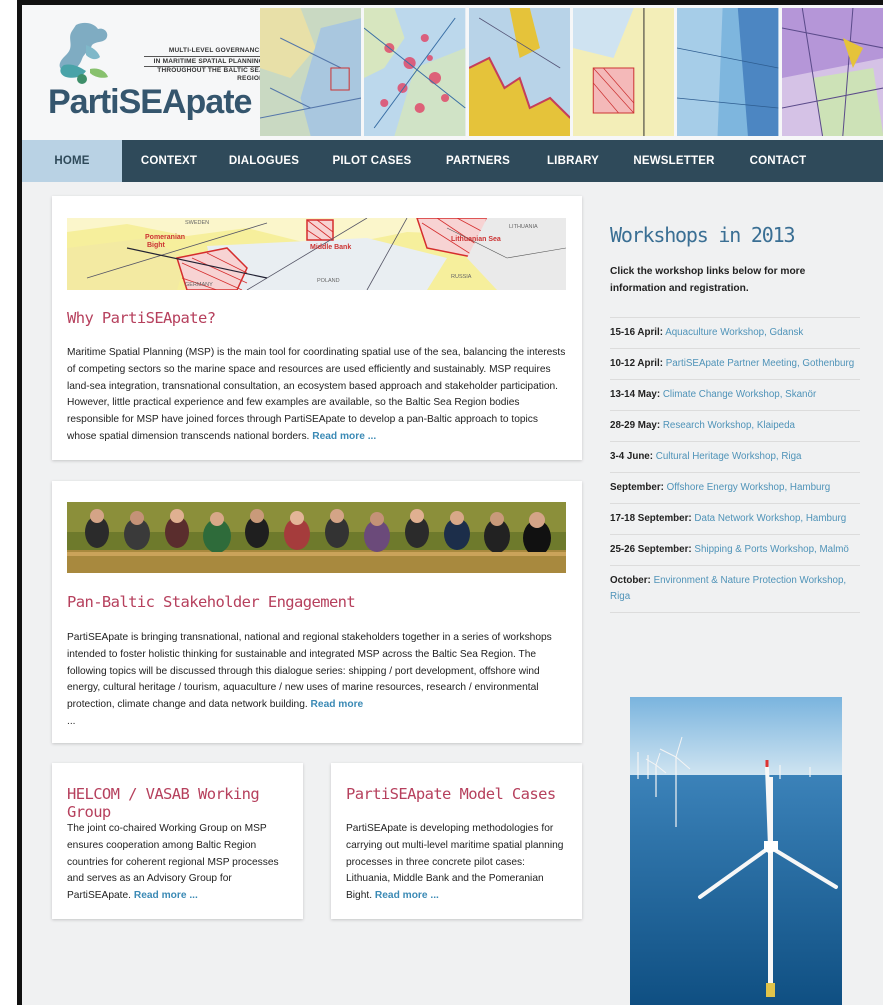 The width and height of the screenshot is (883, 1005). What do you see at coordinates (630, 580) in the screenshot?
I see `workshop-date: October:` at bounding box center [630, 580].